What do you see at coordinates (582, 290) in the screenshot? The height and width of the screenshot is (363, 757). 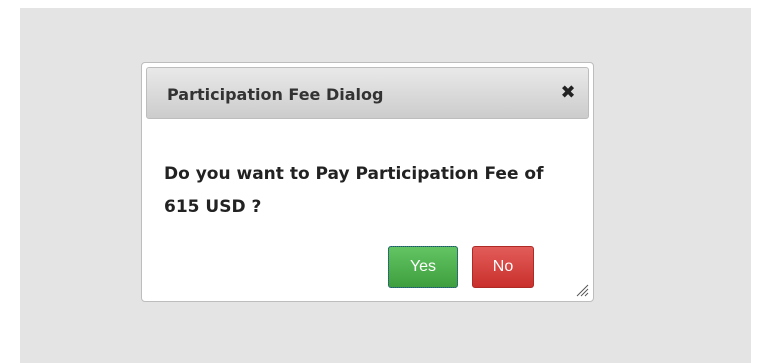 I see `resize-grip-icon` at bounding box center [582, 290].